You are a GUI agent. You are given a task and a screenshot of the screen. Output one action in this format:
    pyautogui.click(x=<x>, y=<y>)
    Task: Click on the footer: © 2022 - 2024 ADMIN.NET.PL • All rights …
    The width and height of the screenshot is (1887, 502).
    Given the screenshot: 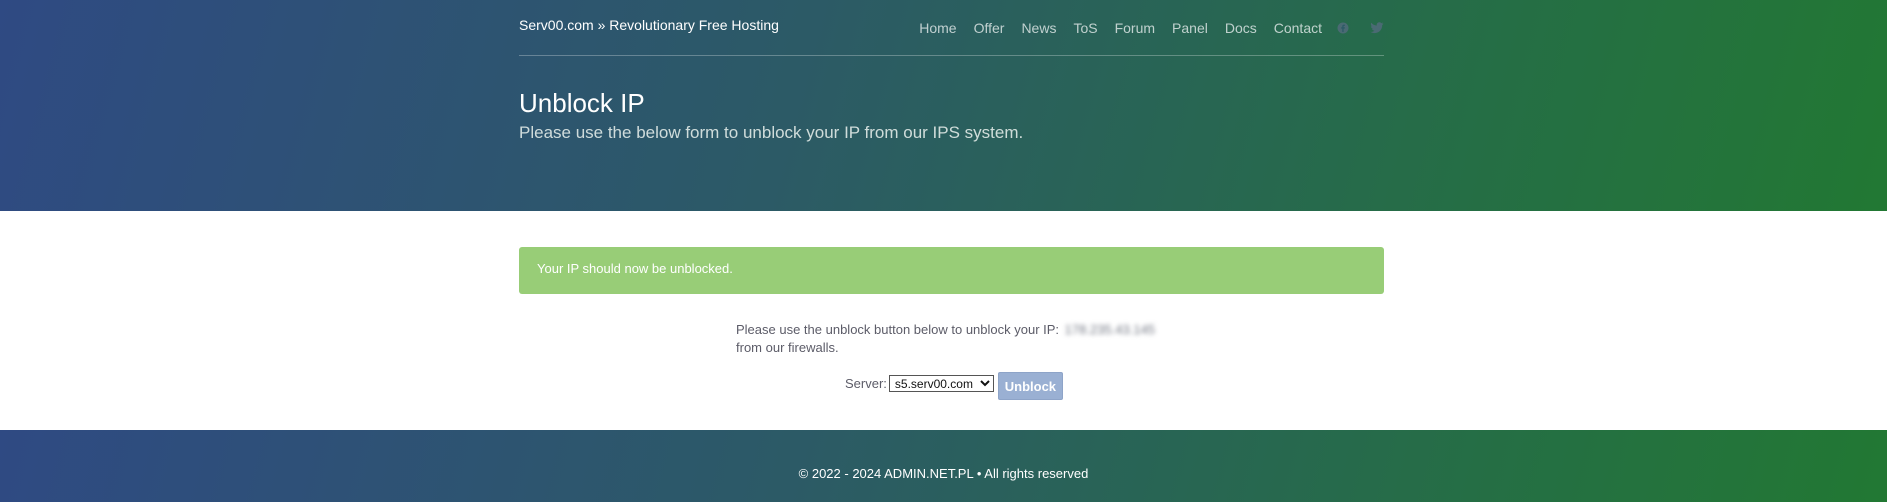 What is the action you would take?
    pyautogui.click(x=943, y=466)
    